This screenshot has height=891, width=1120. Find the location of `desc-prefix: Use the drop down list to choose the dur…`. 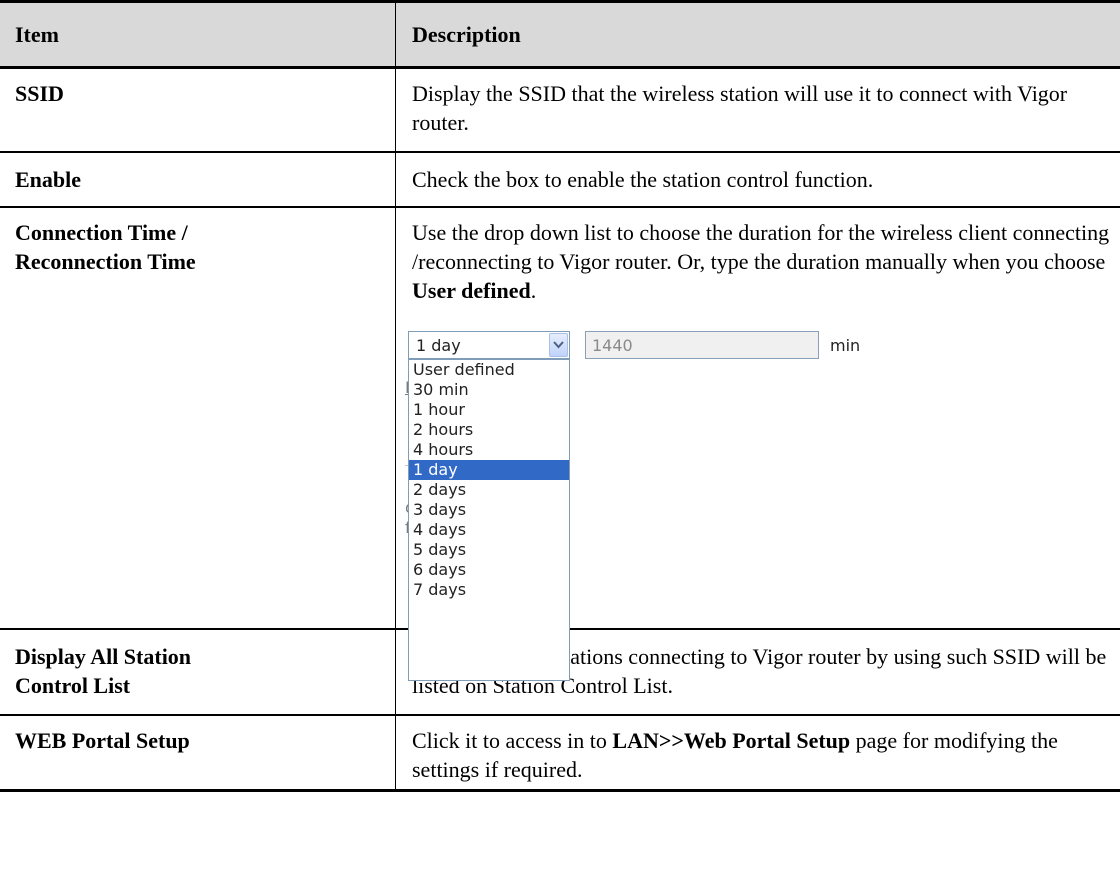

desc-prefix: Use the drop down list to choose the dur… is located at coordinates (761, 246).